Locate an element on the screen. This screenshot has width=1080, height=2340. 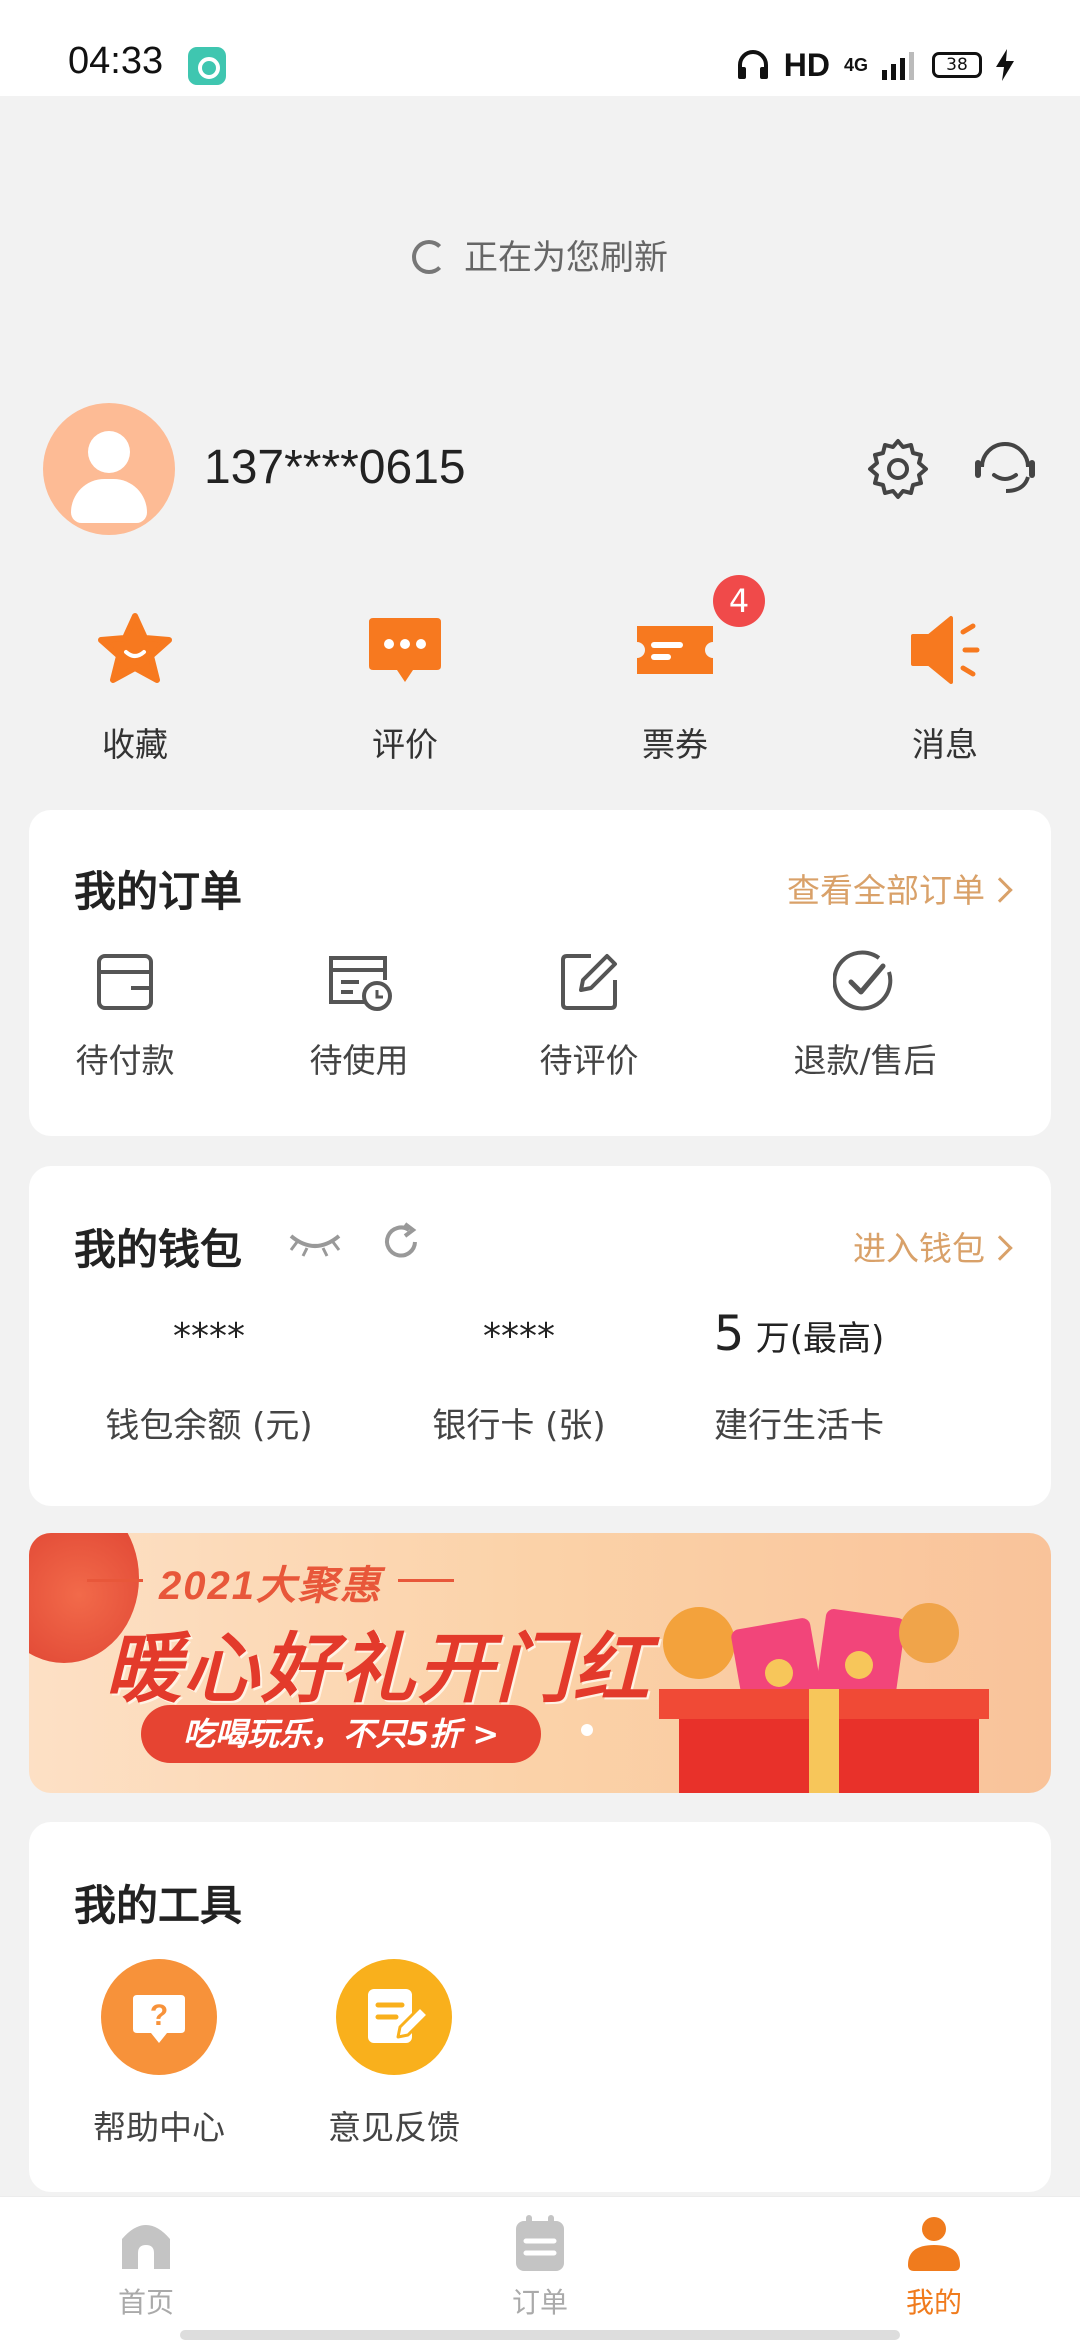
quick-messages: 消息 is located at coordinates (945, 690).